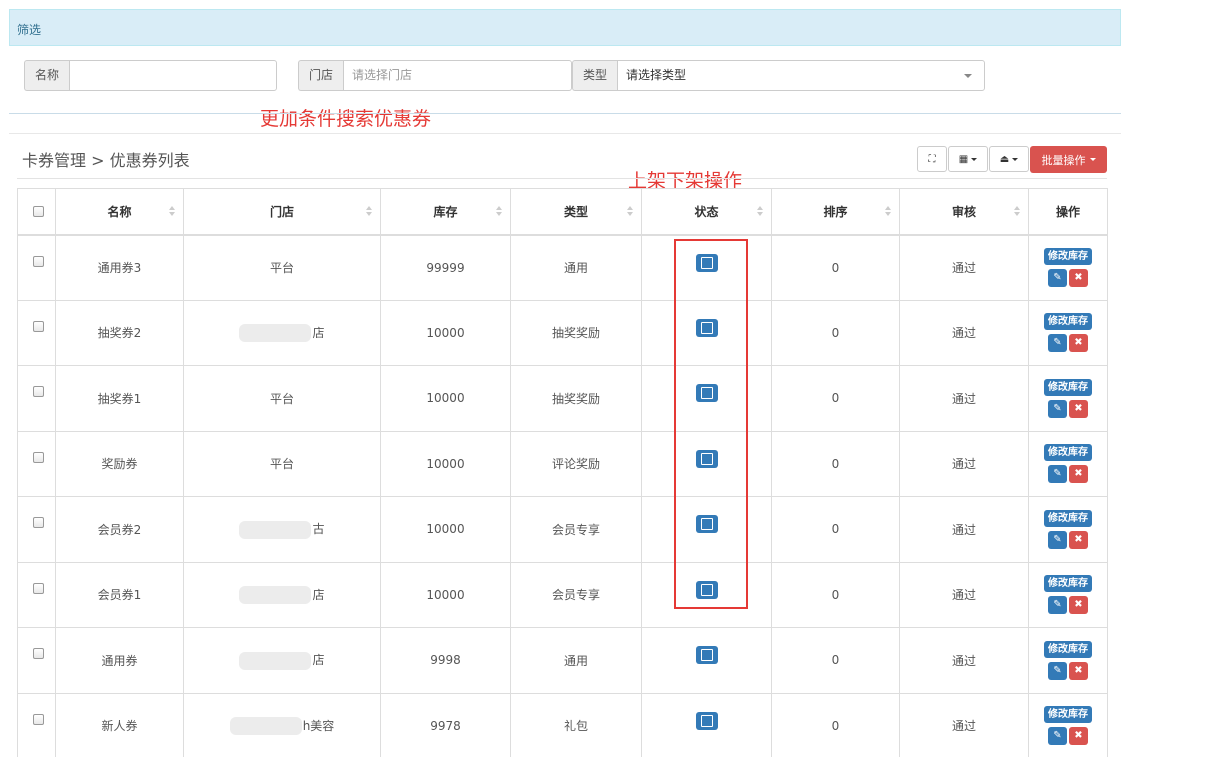 The width and height of the screenshot is (1214, 757). What do you see at coordinates (119, 267) in the screenshot?
I see `coupon-name: 通用券3` at bounding box center [119, 267].